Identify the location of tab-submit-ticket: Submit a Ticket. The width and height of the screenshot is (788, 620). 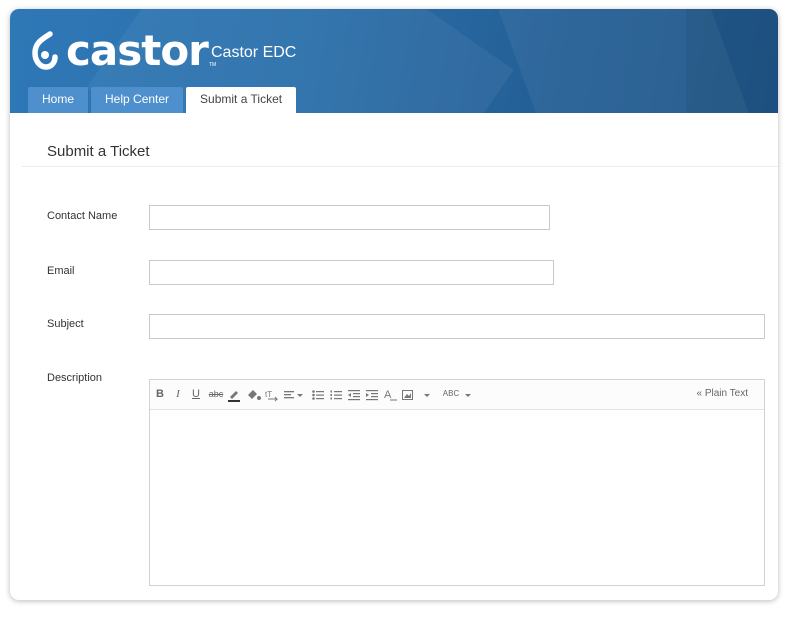
(241, 100).